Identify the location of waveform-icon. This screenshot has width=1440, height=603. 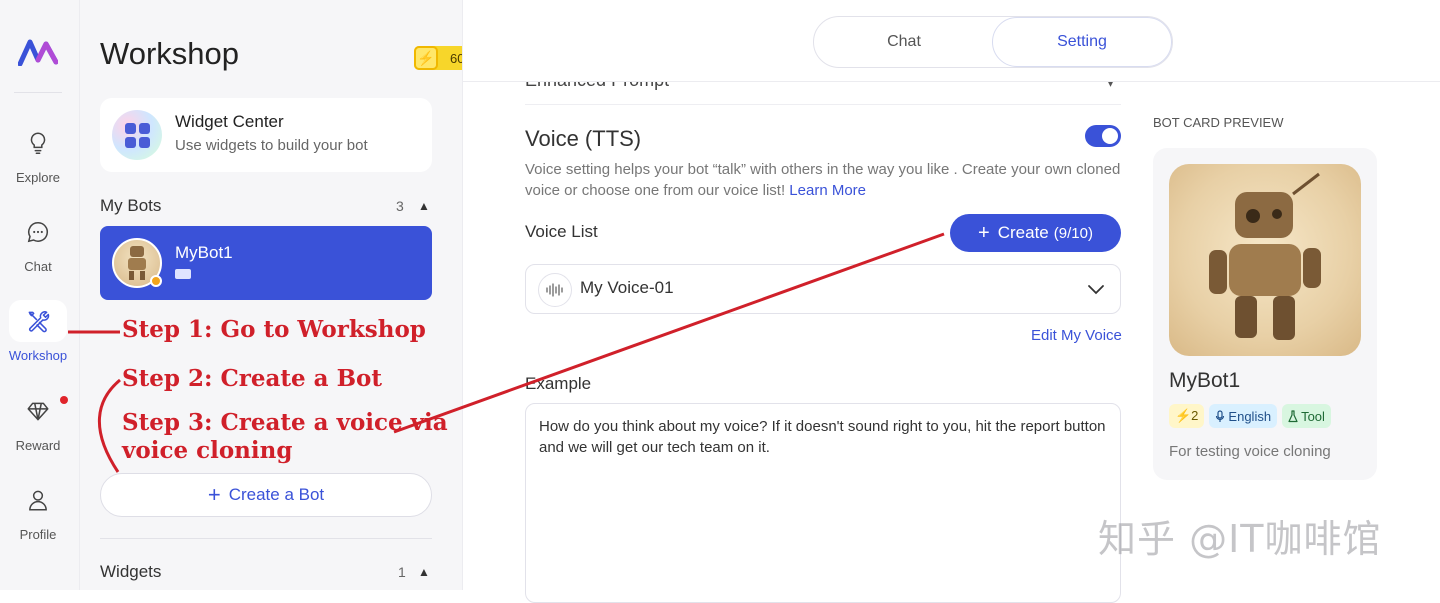
(555, 290).